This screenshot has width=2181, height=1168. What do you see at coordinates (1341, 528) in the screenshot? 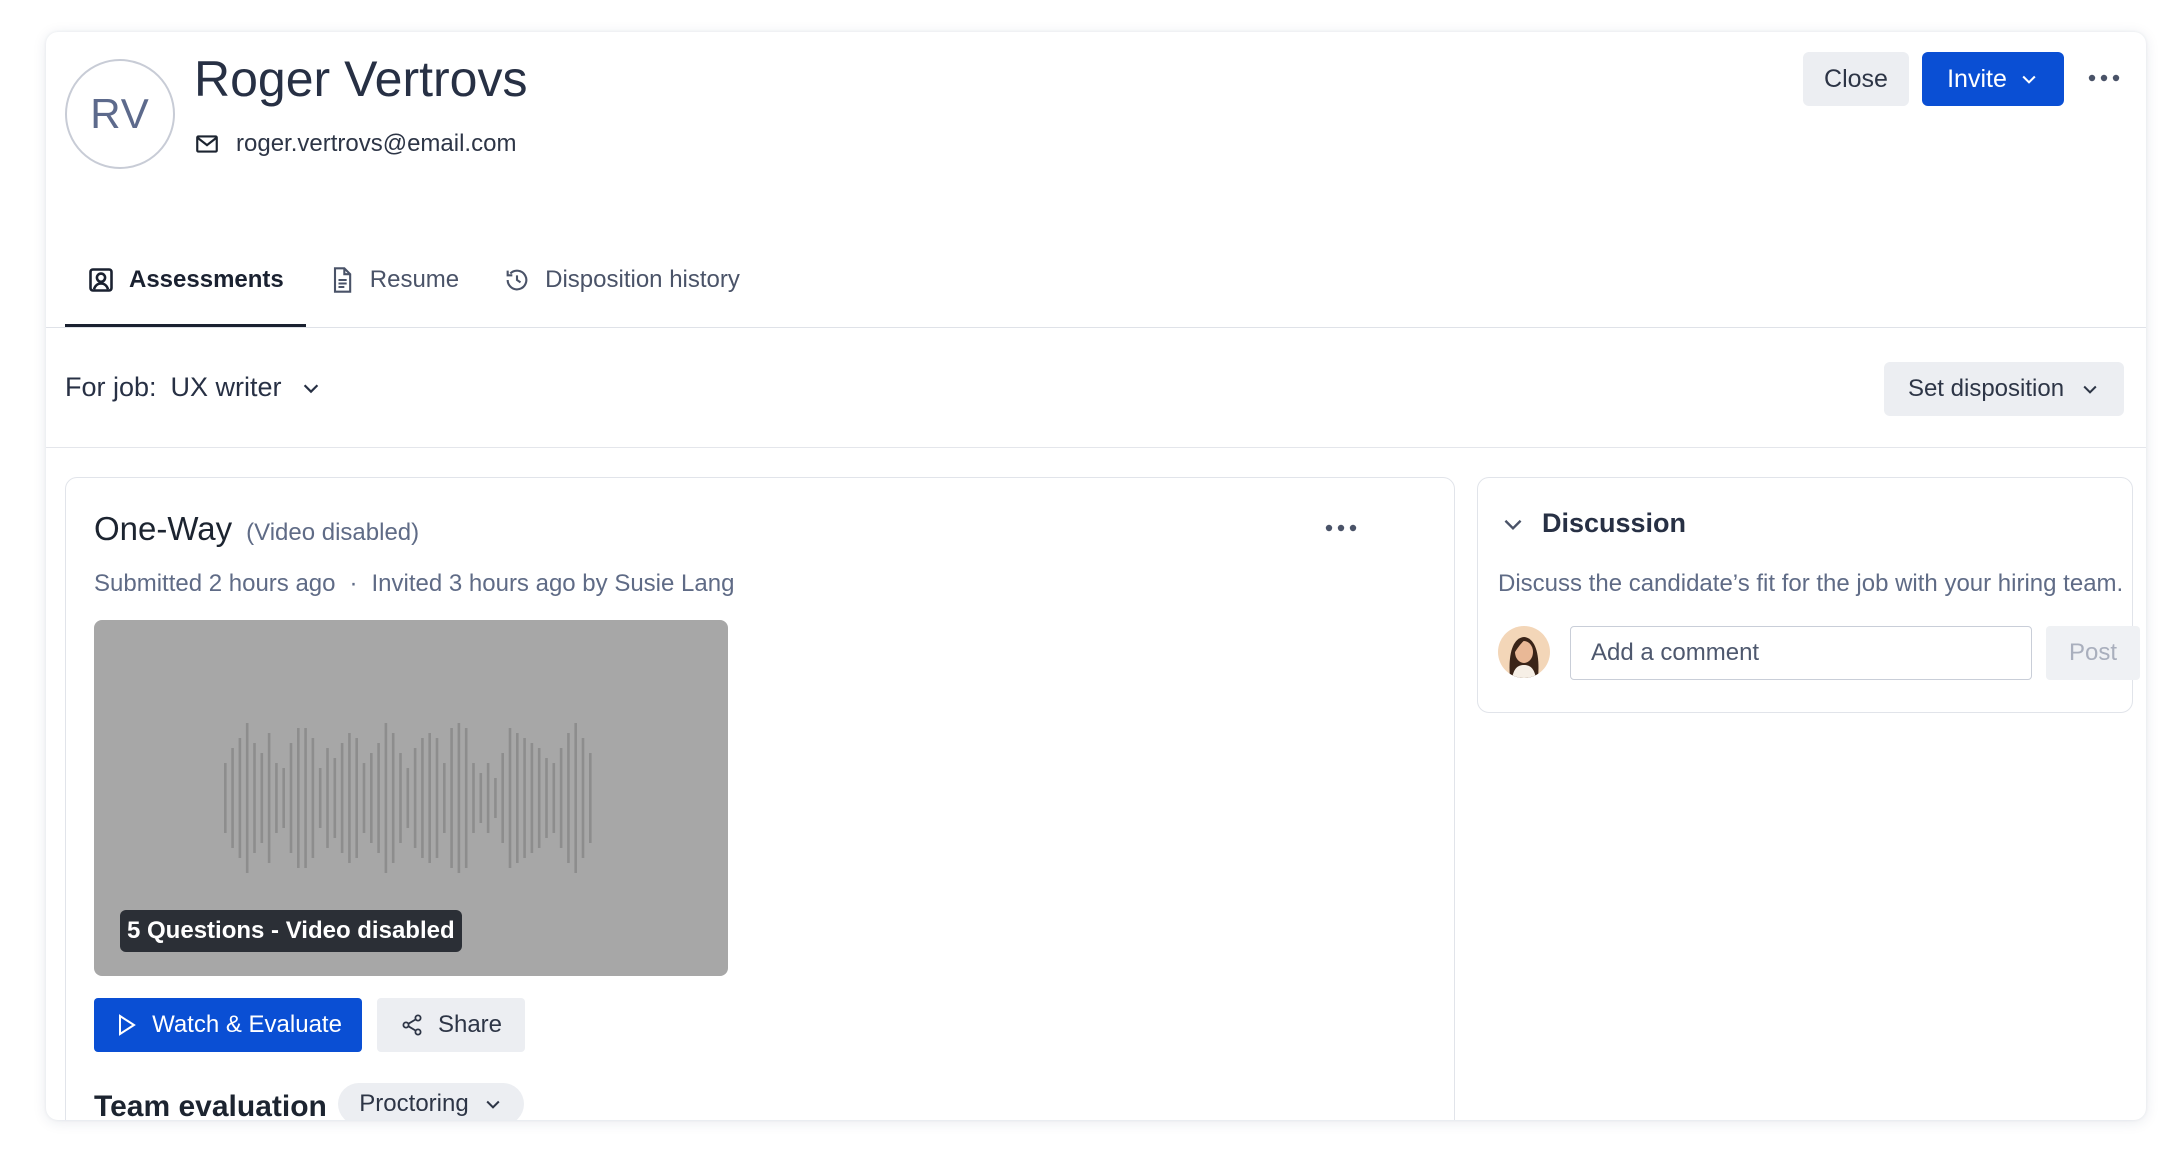
I see `assessment-more-icon` at bounding box center [1341, 528].